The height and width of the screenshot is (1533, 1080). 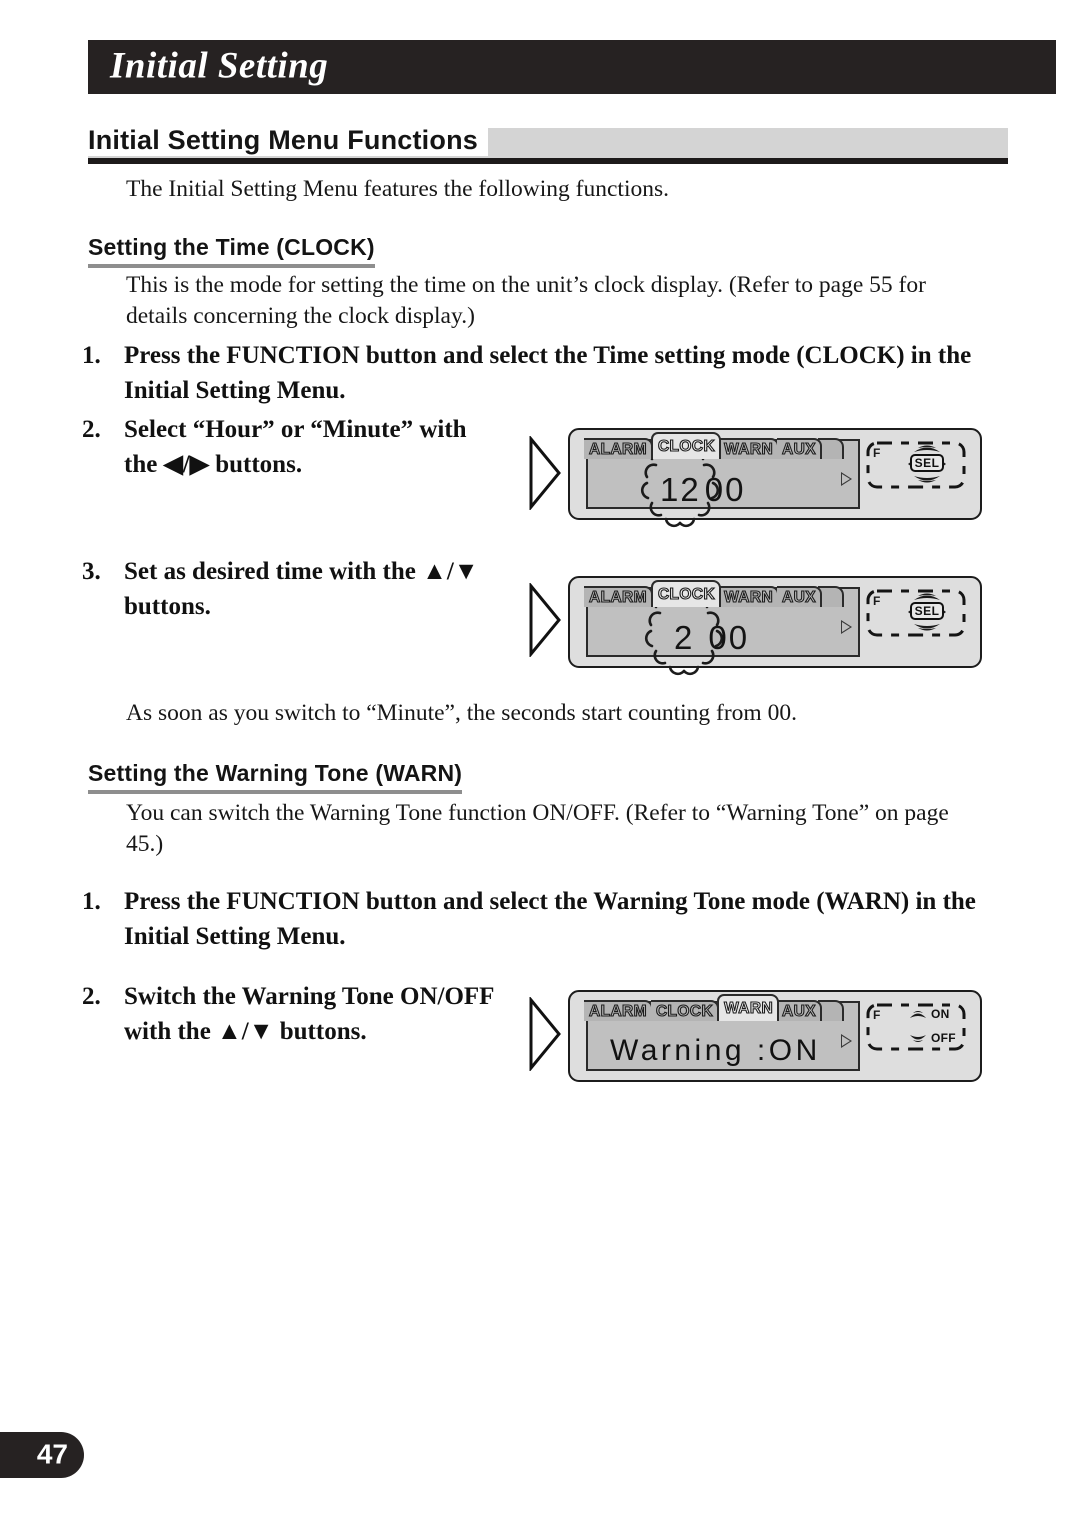 I want to click on clock-step-3-number: 3., so click(x=91, y=571).